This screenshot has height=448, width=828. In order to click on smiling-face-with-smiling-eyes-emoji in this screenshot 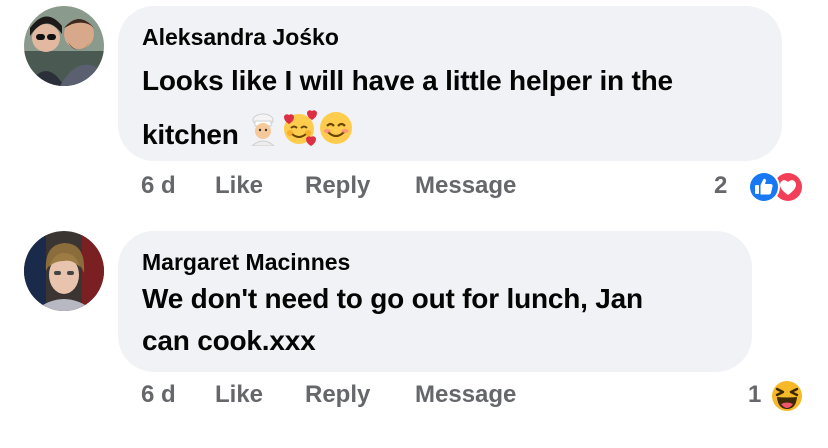, I will do `click(336, 137)`.